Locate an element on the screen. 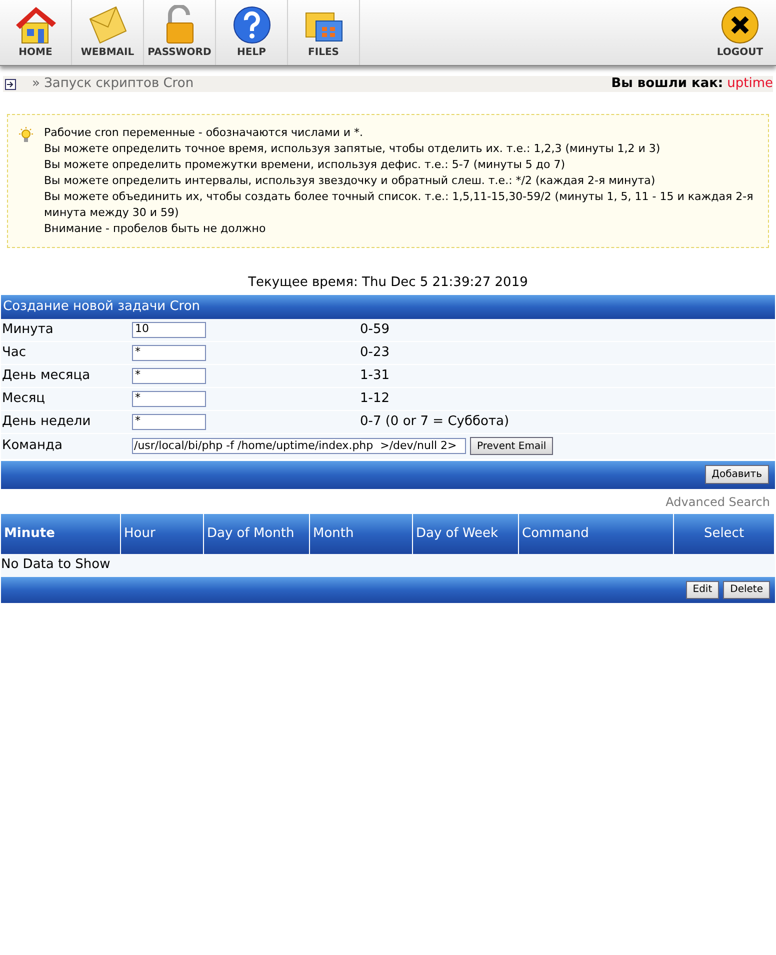 Image resolution: width=776 pixels, height=955 pixels. info-text: Вы можете объединить их, чтобы создать более точный список. т.е.: 1,5,11-15,30-59/2 (минуты 1, 5, 11 - 15 и каждая 2-я минута между 30 и 59) is located at coordinates (399, 205).